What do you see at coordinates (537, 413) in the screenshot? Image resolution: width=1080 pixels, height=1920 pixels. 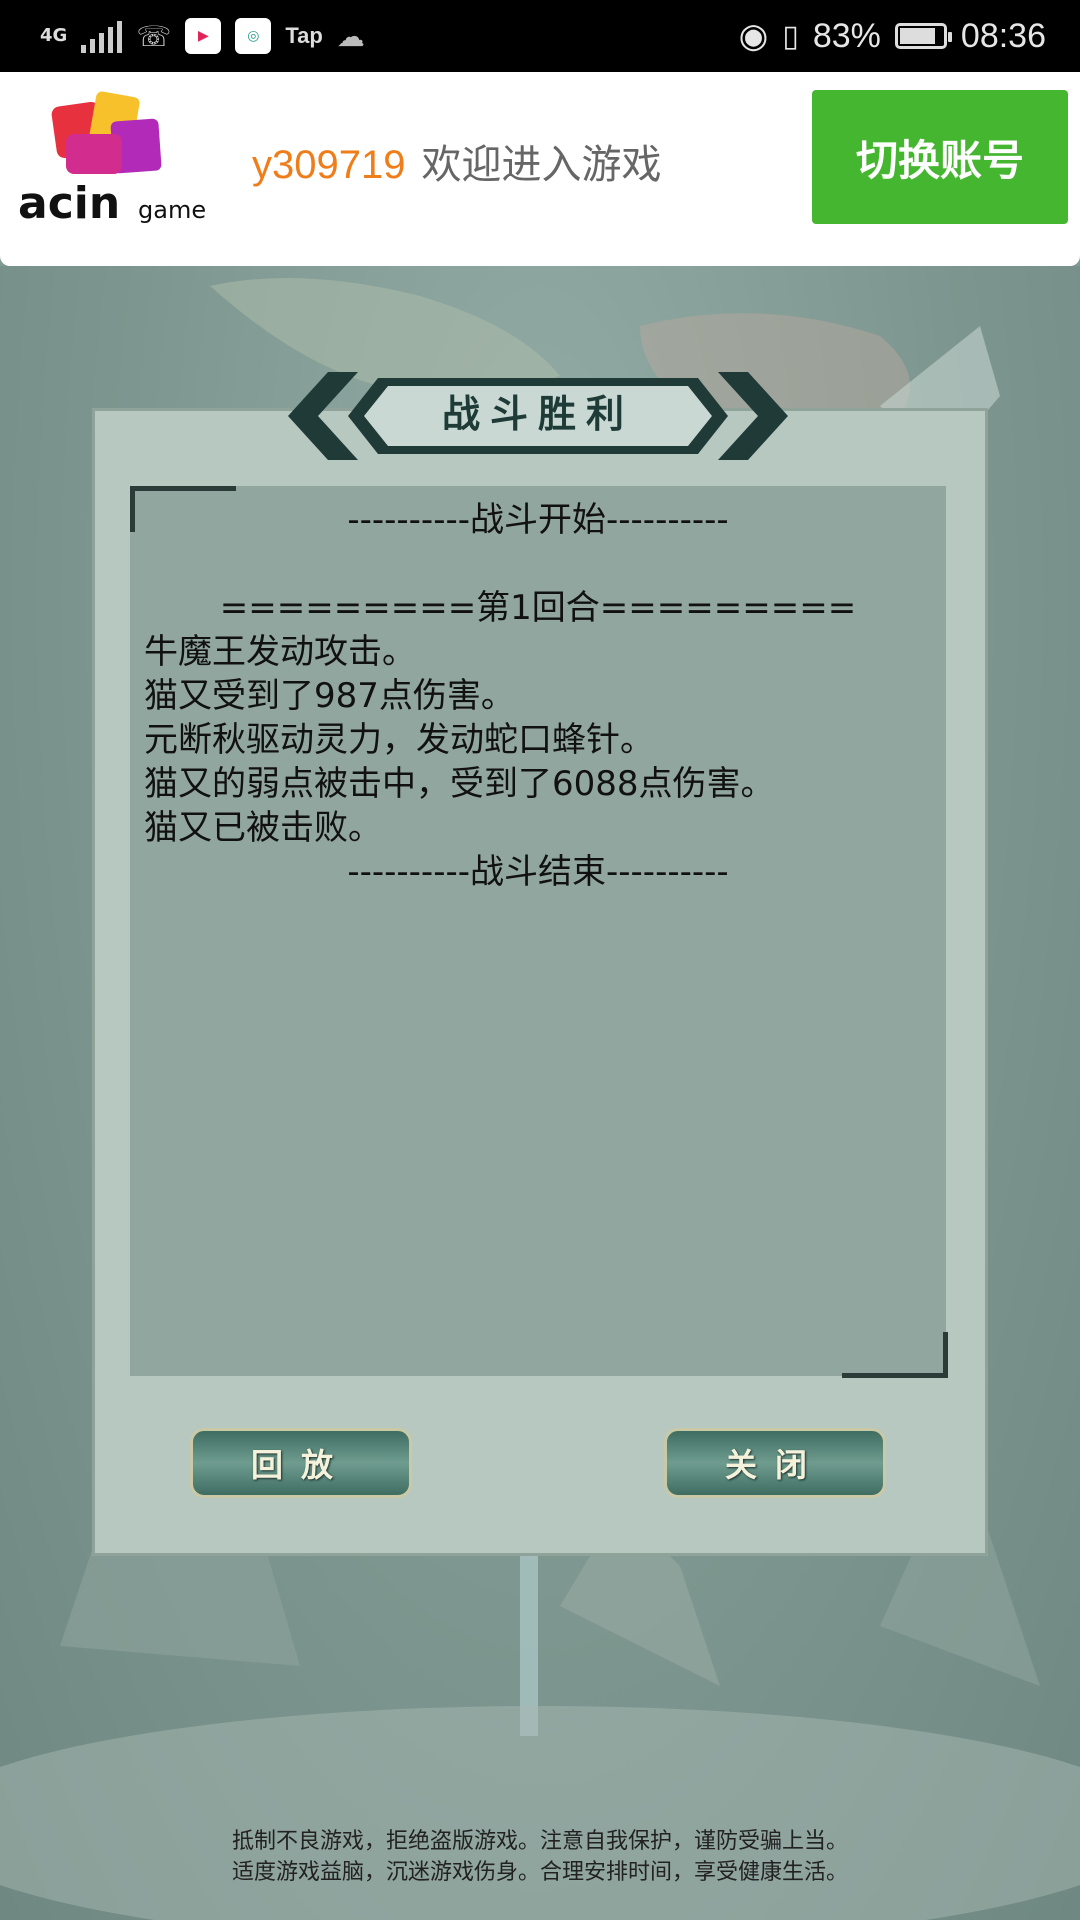 I see `dialog-title: 战斗胜利` at bounding box center [537, 413].